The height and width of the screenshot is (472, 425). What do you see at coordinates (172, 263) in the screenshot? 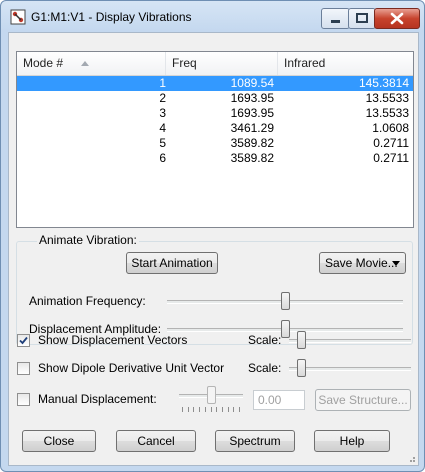
I see `start-animation-button: Start Animation` at bounding box center [172, 263].